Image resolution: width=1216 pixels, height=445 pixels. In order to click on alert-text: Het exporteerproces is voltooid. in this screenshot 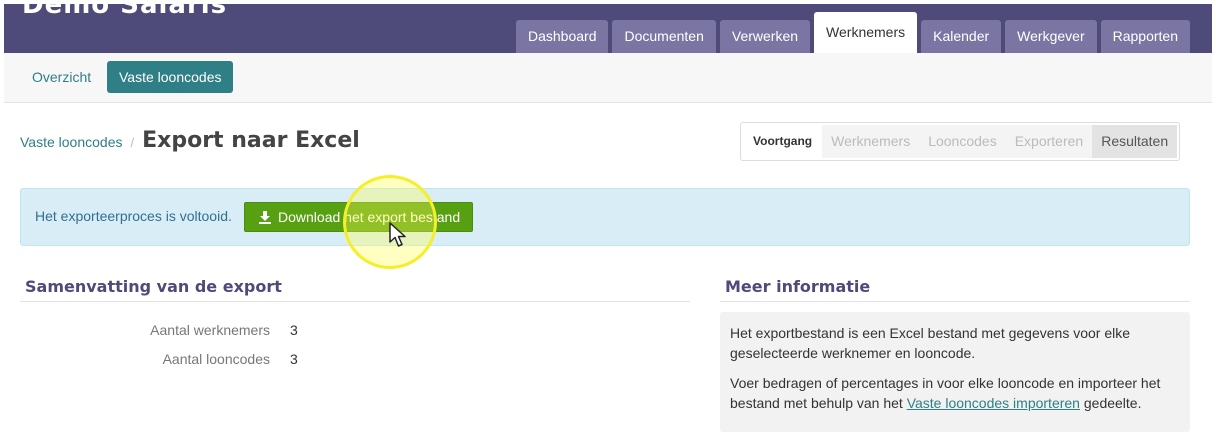, I will do `click(133, 216)`.